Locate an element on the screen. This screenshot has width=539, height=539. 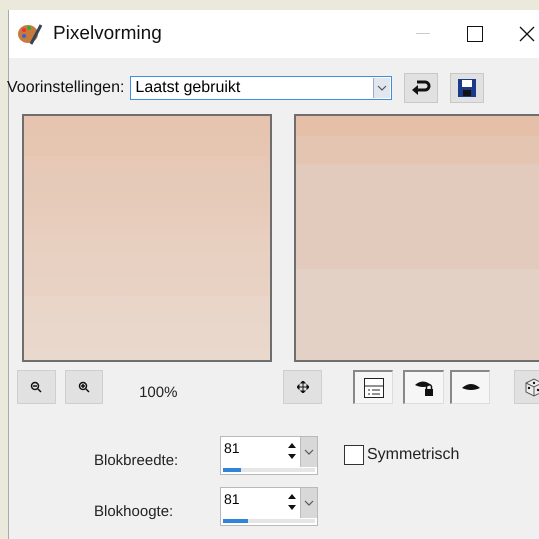
checkbox is located at coordinates (354, 455).